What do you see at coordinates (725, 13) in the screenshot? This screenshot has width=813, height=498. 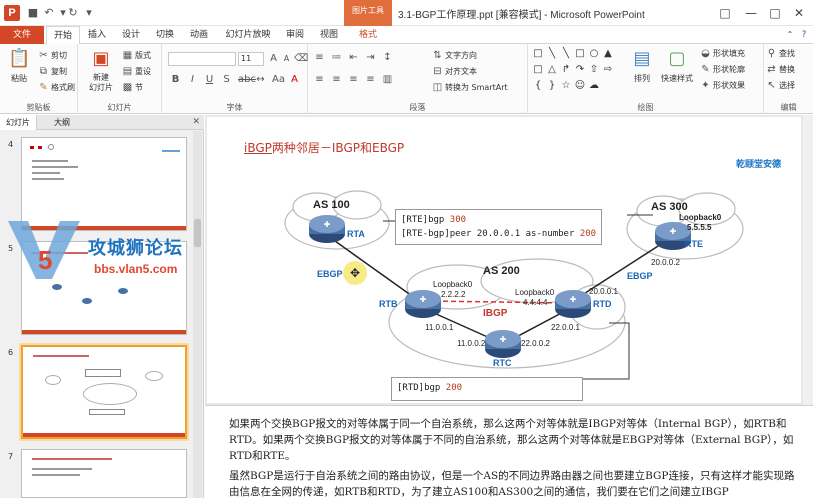 I see `help-icon: □` at bounding box center [725, 13].